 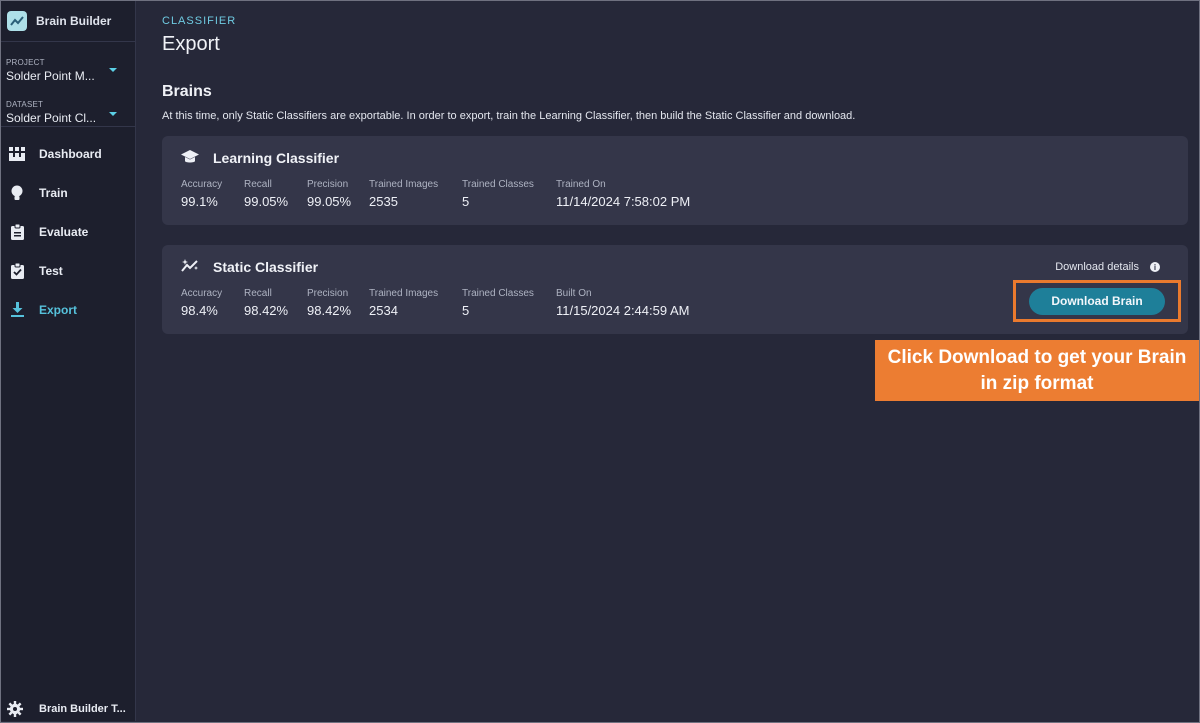 I want to click on dataset-label: DATASET, so click(x=25, y=104).